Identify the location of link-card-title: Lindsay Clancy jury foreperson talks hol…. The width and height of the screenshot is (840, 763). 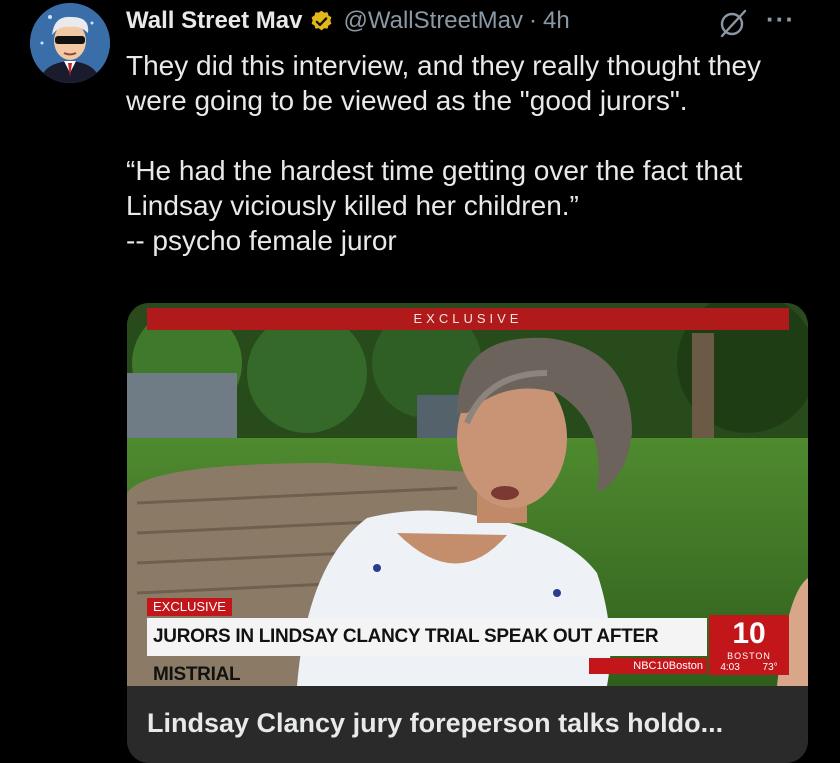
(435, 723).